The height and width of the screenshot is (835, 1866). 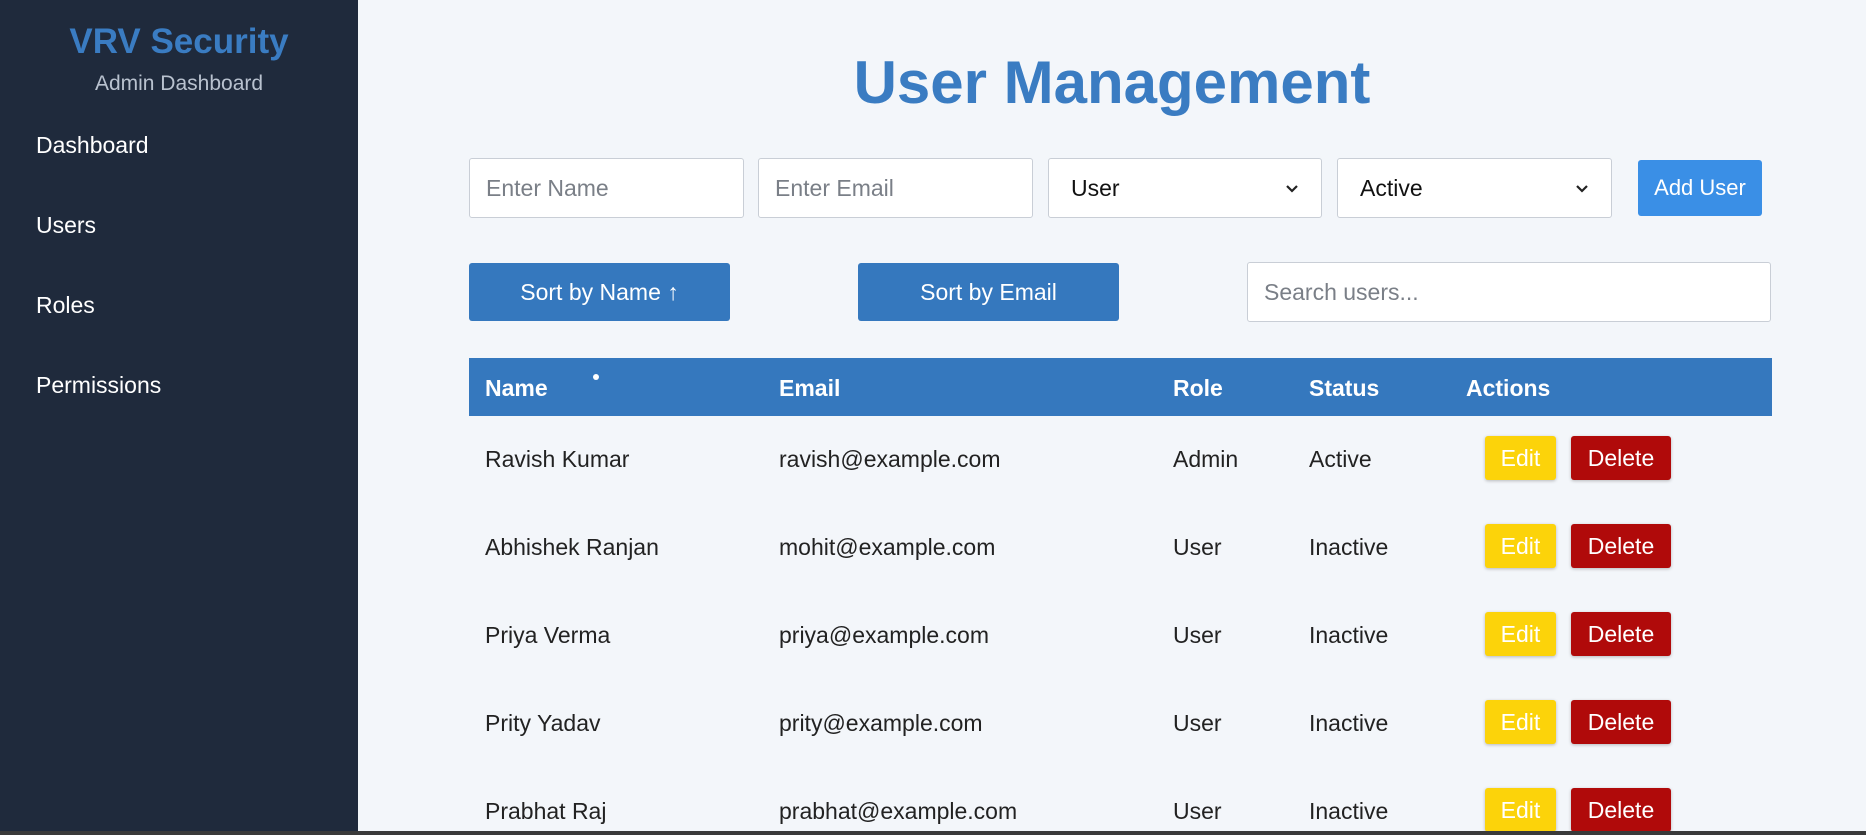 What do you see at coordinates (546, 811) in the screenshot?
I see `cell-name: Prabhat Raj` at bounding box center [546, 811].